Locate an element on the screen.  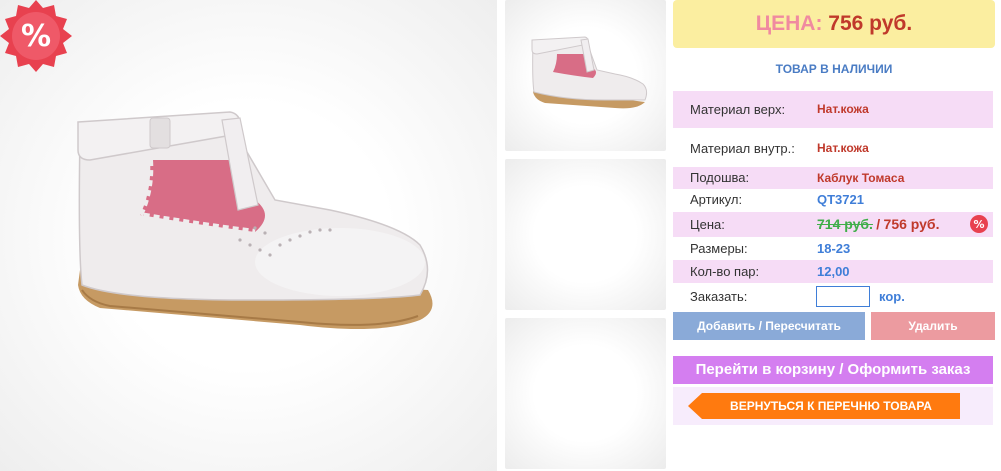
order-unit: кор. is located at coordinates (892, 296).